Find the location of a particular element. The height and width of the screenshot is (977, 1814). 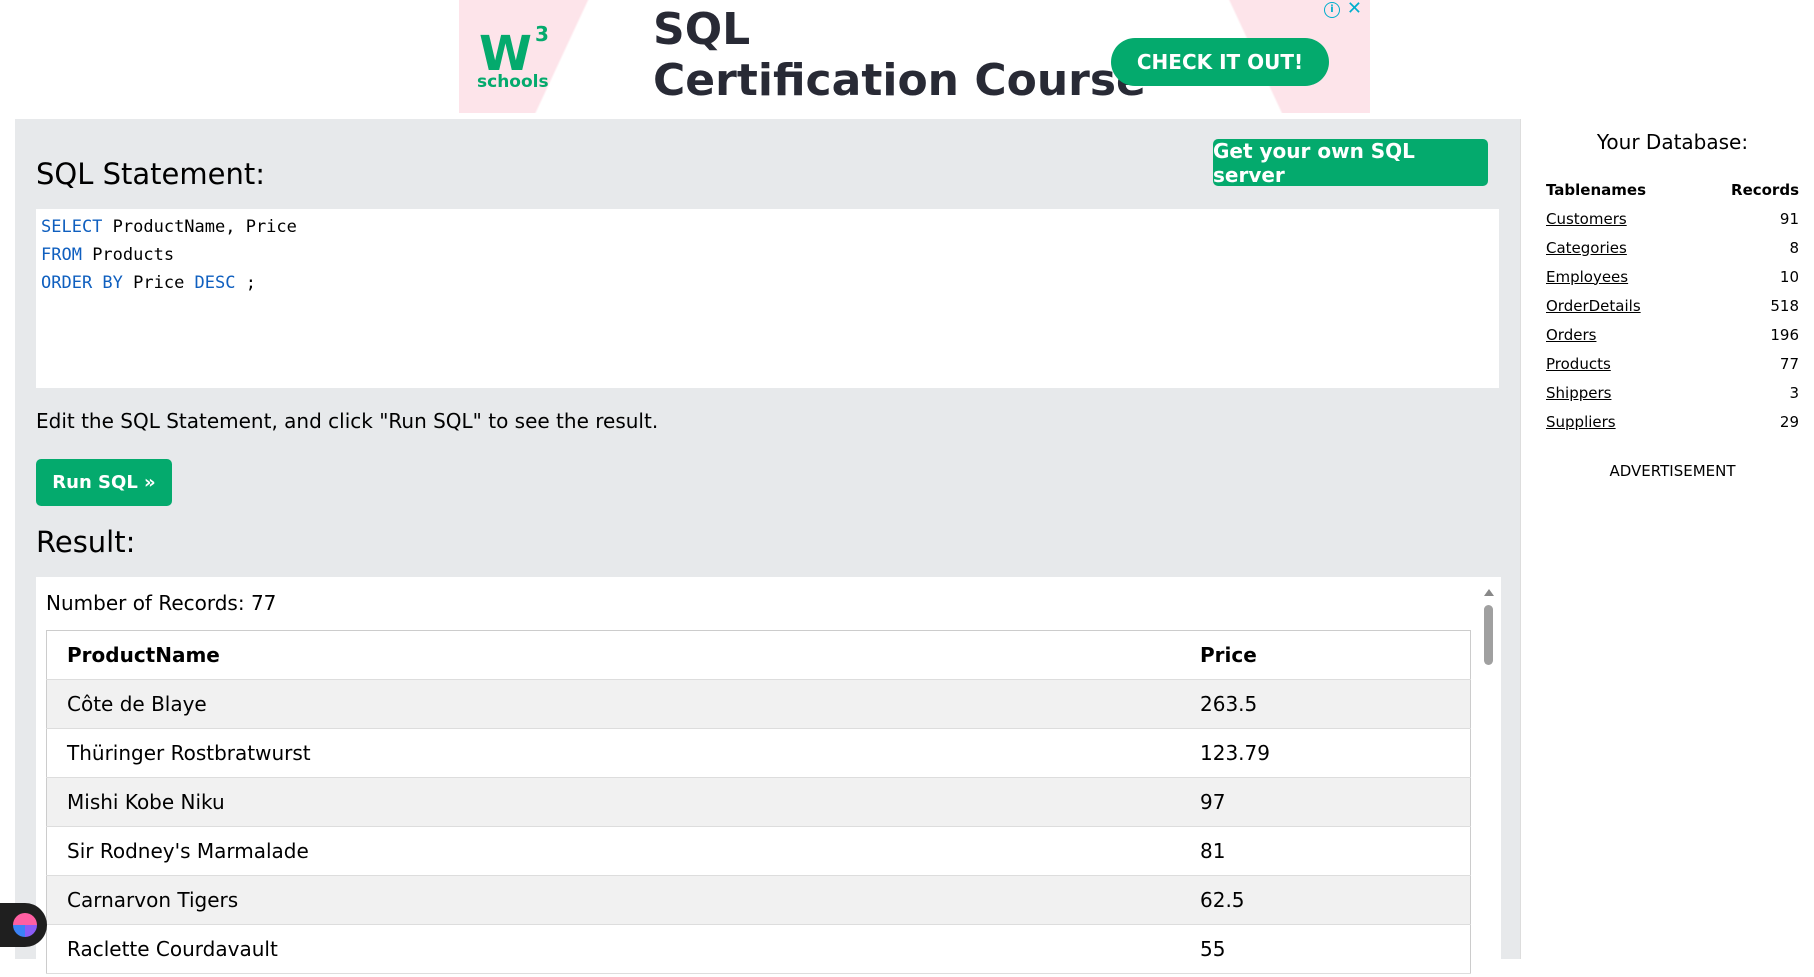

sql-text: Price is located at coordinates (158, 283).